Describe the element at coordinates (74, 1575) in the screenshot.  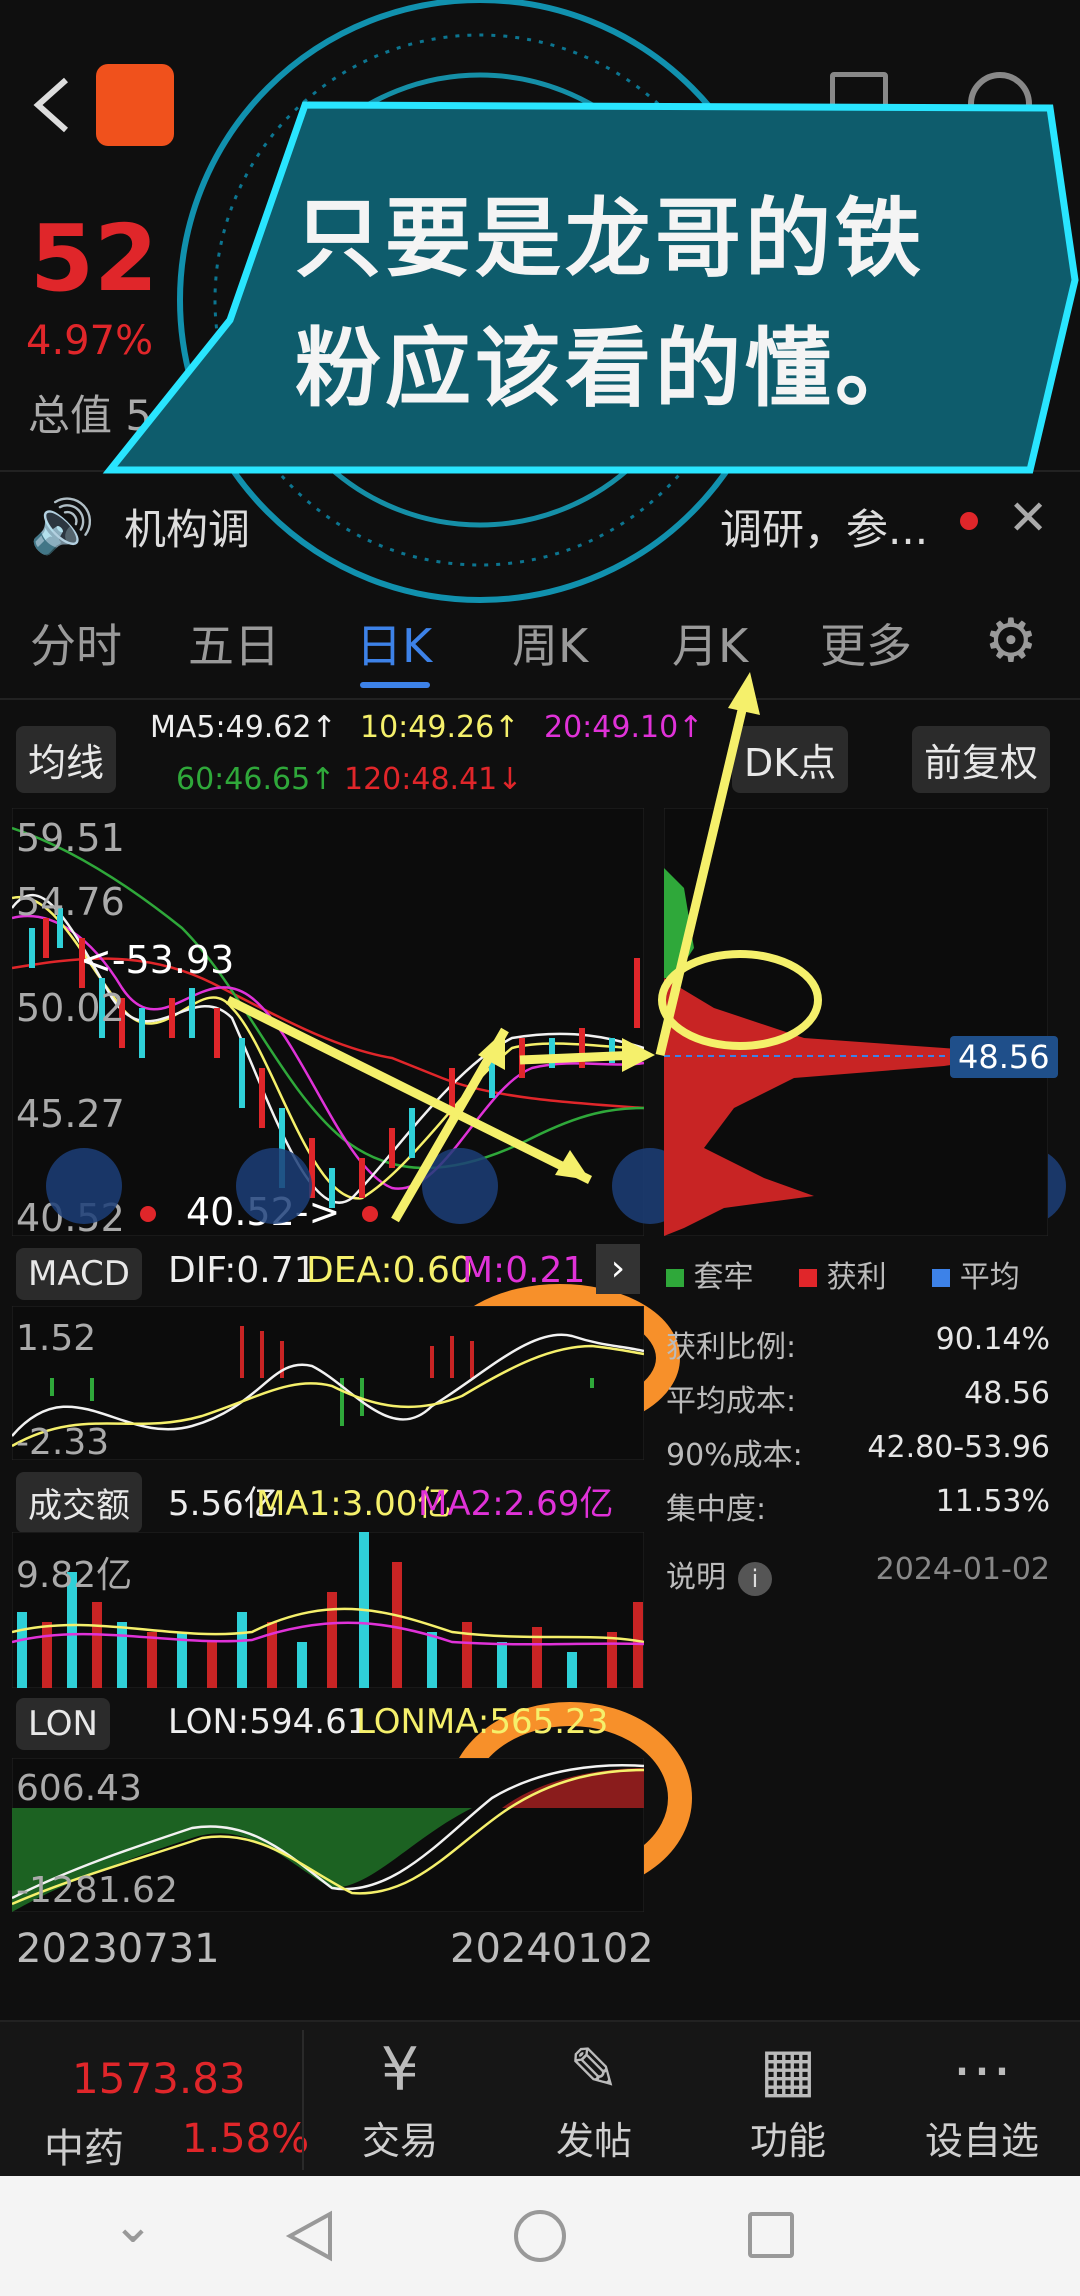
I see `volume-y-top: 9.82亿` at that location.